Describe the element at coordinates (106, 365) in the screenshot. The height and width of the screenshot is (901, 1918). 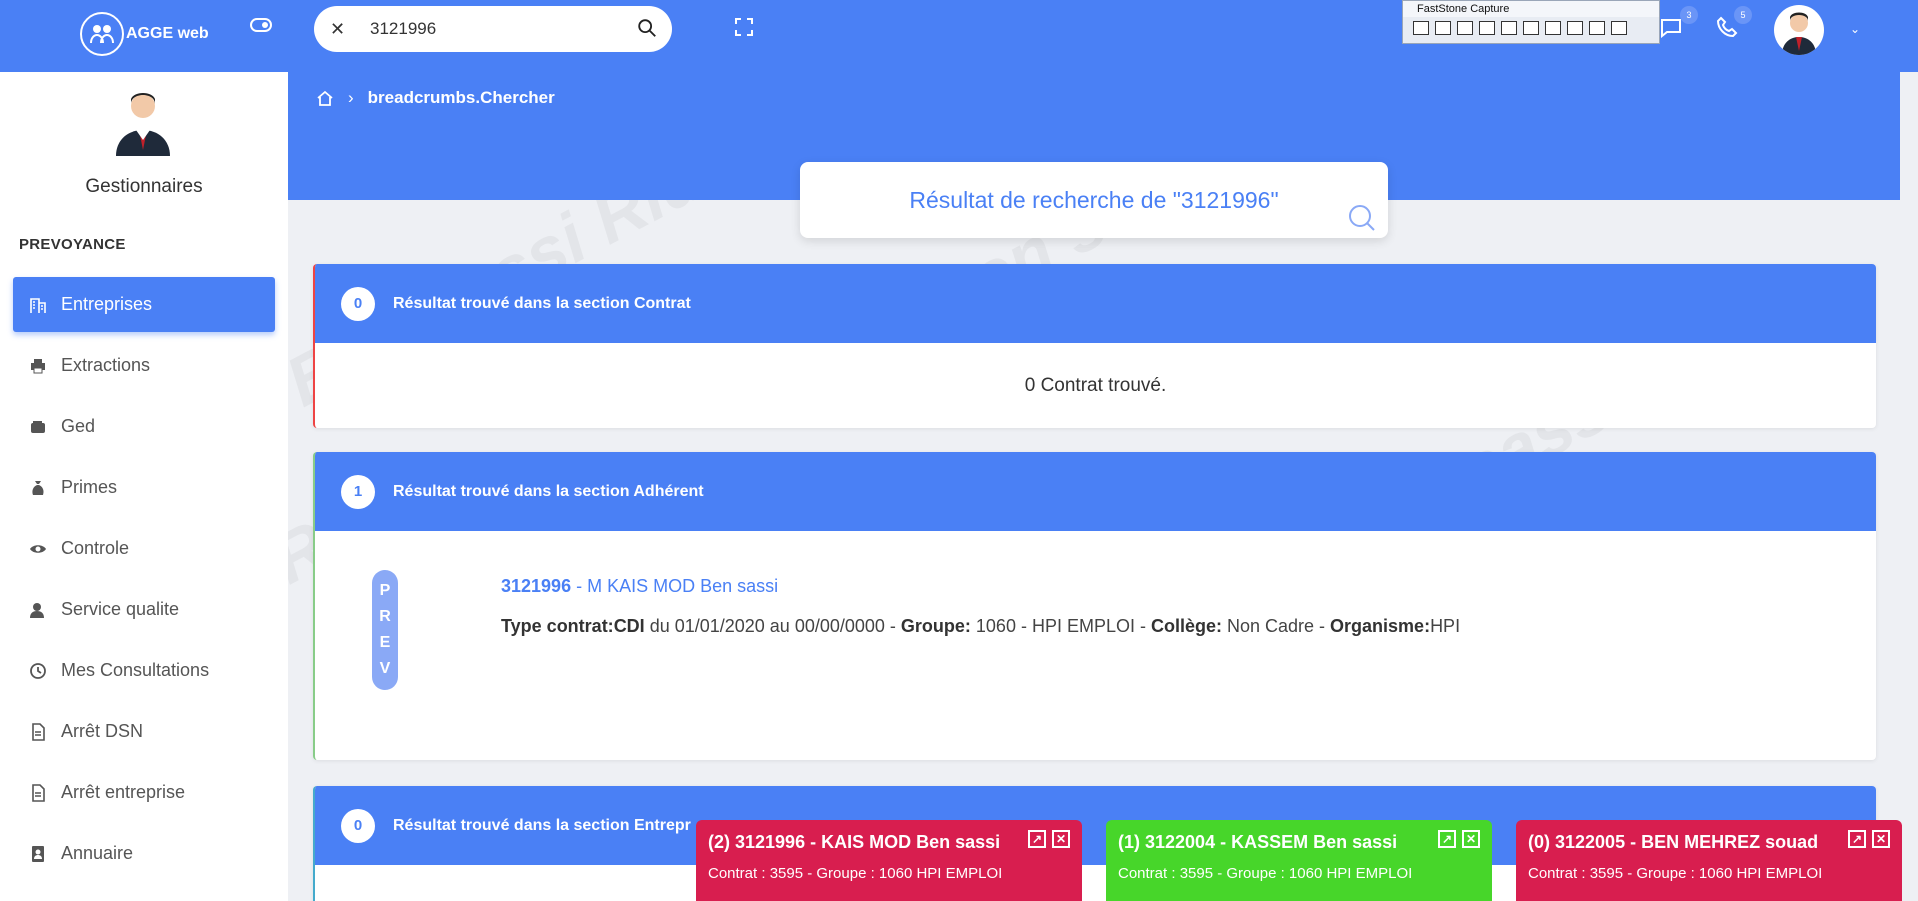
I see `sidebar-item-label: Extractions` at that location.